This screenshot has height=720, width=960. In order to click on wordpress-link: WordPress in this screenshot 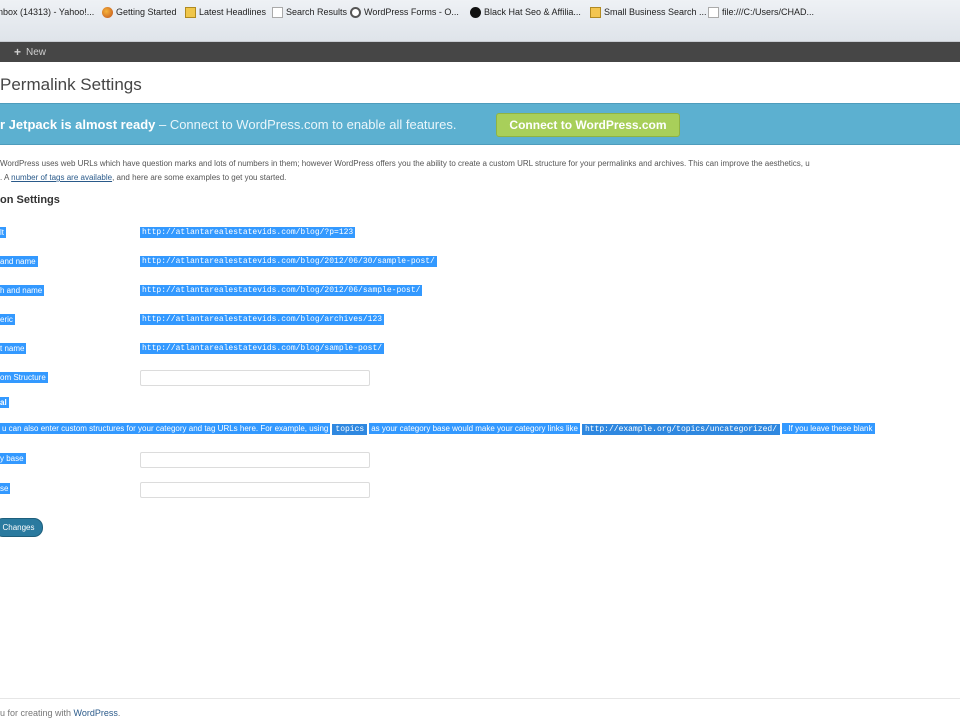, I will do `click(96, 713)`.